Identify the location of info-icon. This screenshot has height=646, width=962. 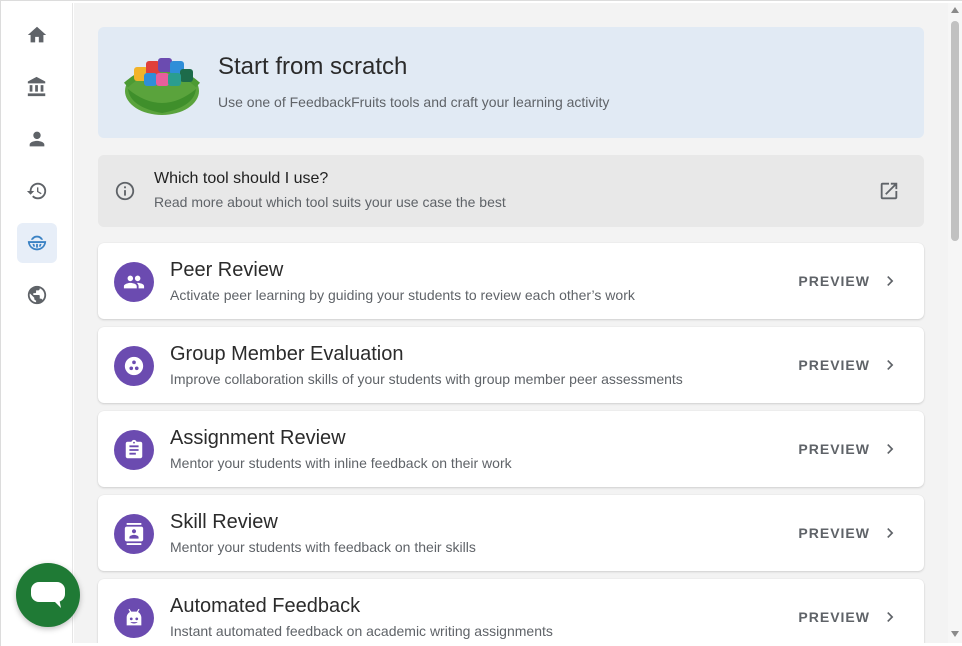
(125, 191).